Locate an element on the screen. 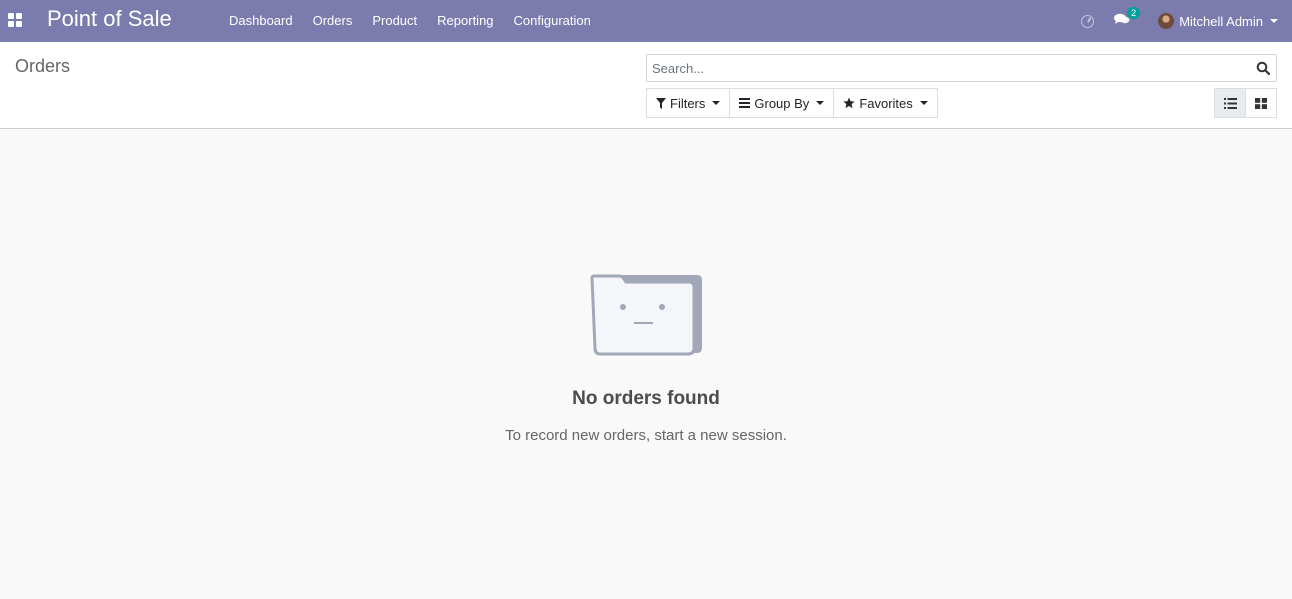 This screenshot has height=599, width=1292. list-view-button is located at coordinates (1230, 103).